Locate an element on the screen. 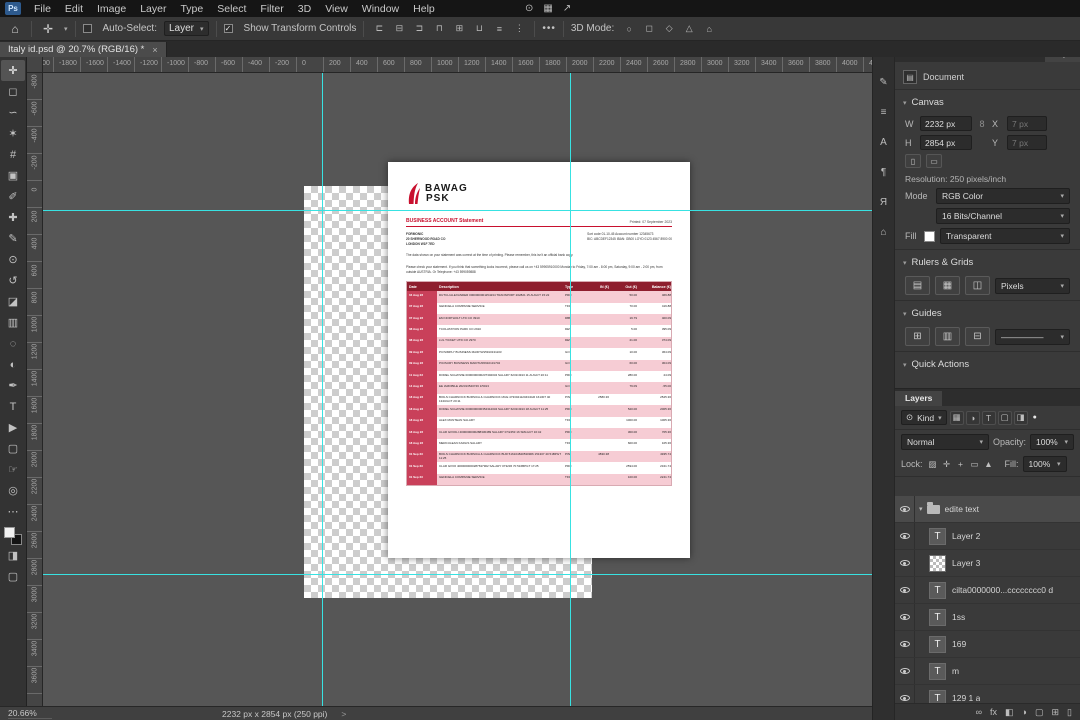 This screenshot has width=1080, height=720. align-bottom-icon: ⊔ is located at coordinates (479, 28).